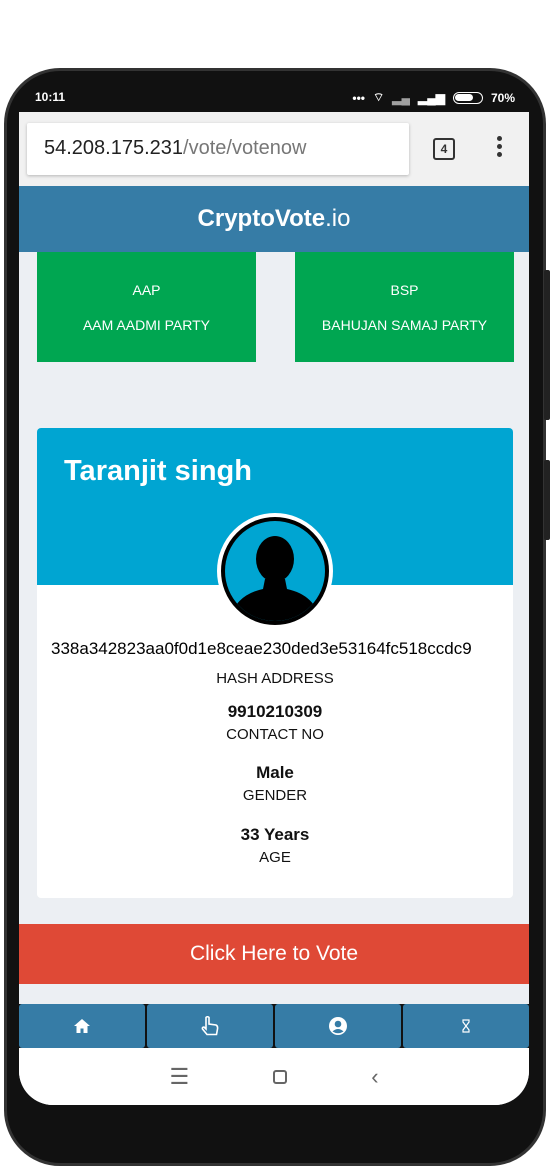 Image resolution: width=552 pixels, height=1176 pixels. Describe the element at coordinates (146, 307) in the screenshot. I see `party-card-aap: AAP AAM AADMI PARTY` at that location.